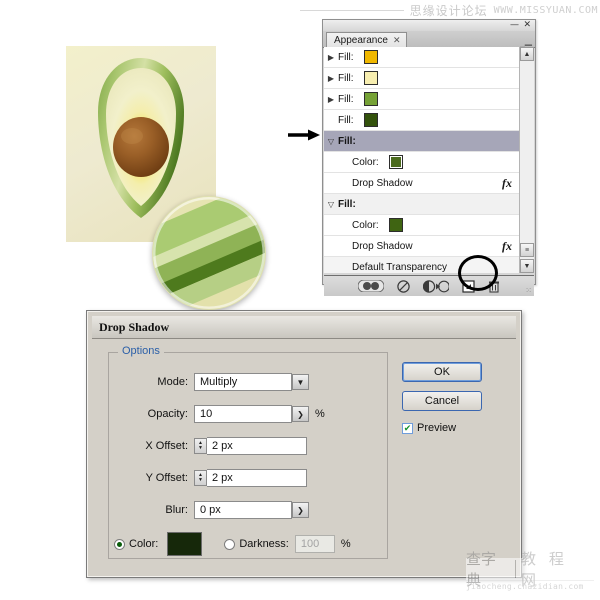 The height and width of the screenshot is (600, 600). I want to click on appearance-row-fill-6-header: ▽ Fill:, so click(422, 204).